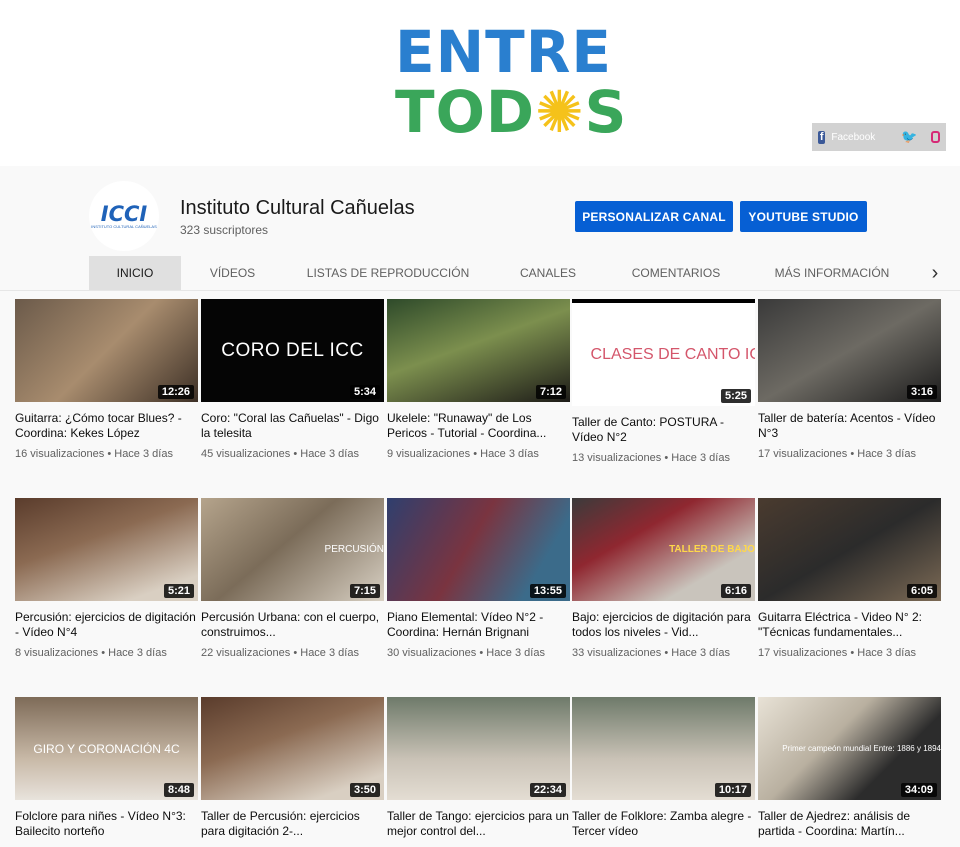  What do you see at coordinates (663, 458) in the screenshot?
I see `video-meta: 13 visualizaciones • Hace 3 días` at bounding box center [663, 458].